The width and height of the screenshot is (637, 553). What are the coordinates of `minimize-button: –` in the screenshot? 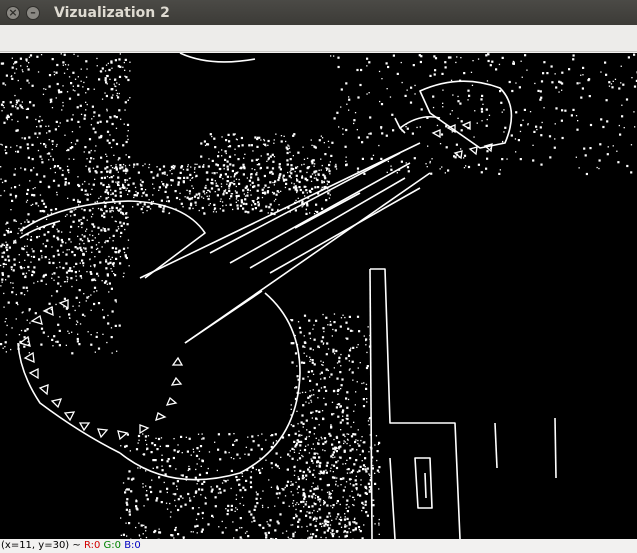 It's located at (33, 12).